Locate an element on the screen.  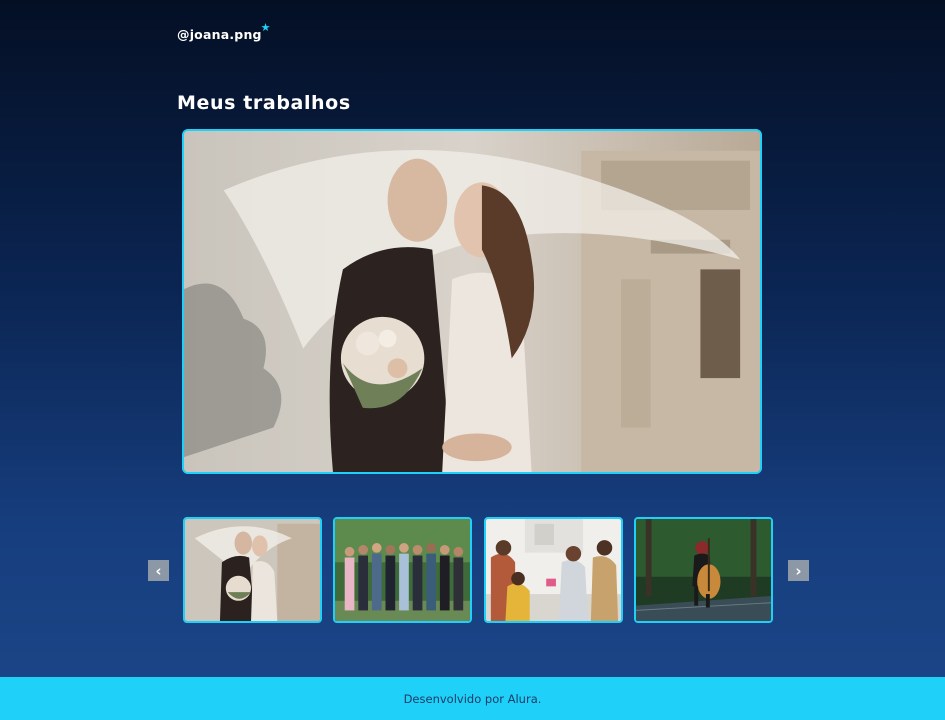
thumbnail-strip is located at coordinates (478, 570).